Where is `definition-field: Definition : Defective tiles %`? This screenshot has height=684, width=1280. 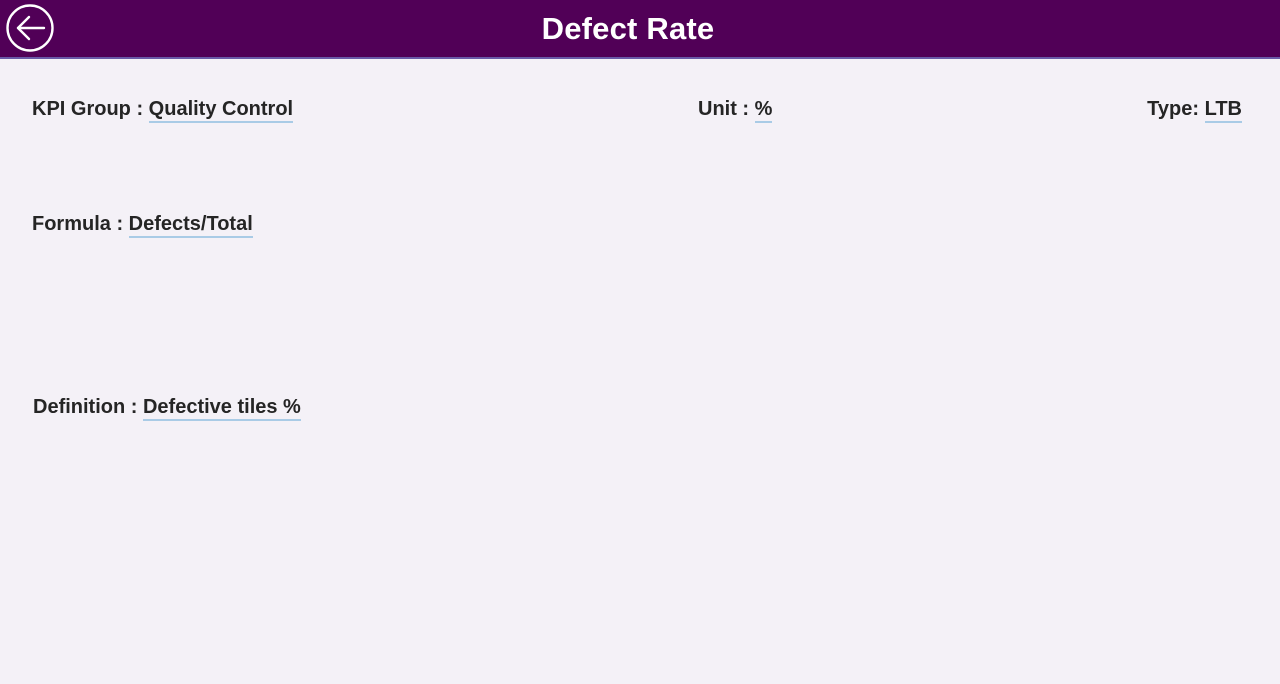
definition-field: Definition : Defective tiles % is located at coordinates (167, 408).